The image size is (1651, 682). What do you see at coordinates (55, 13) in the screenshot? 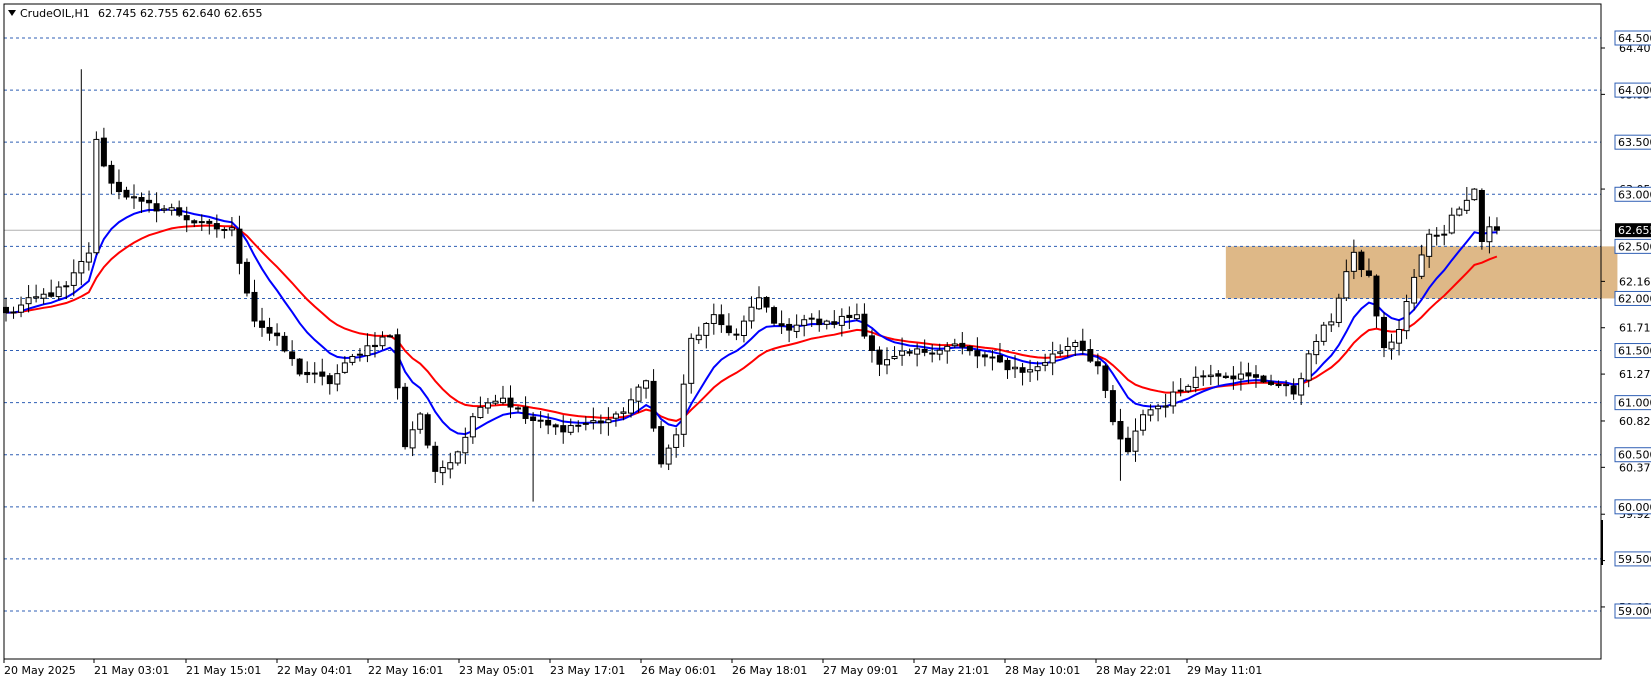
I see `symbol-label: CrudeOIL,H1` at bounding box center [55, 13].